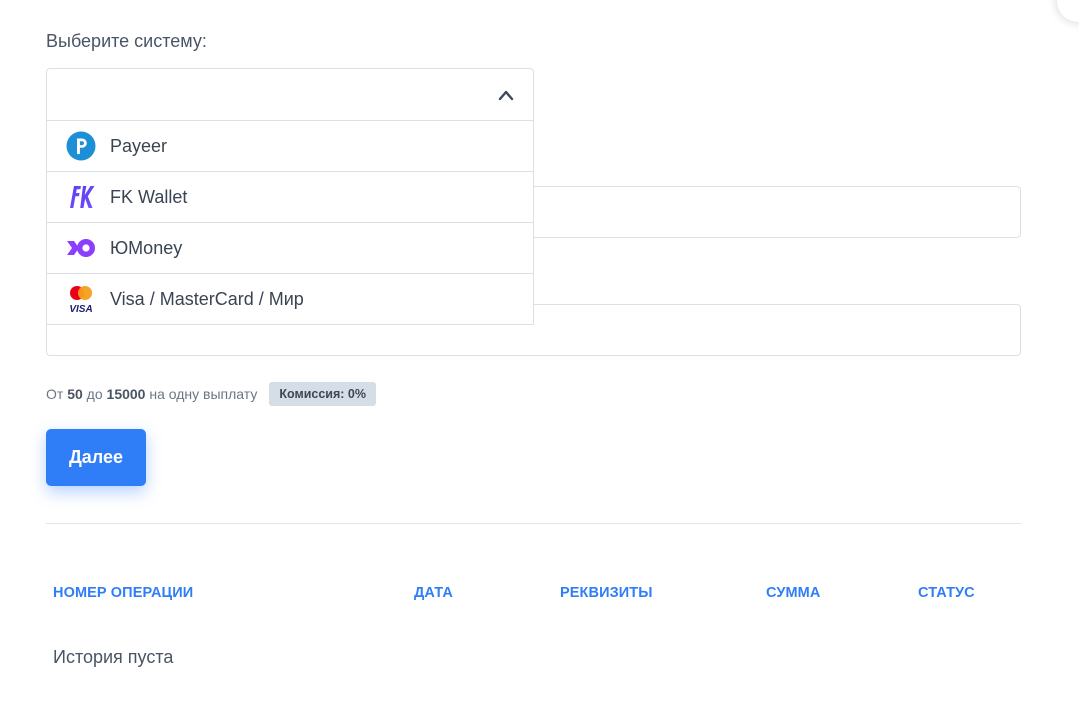 This screenshot has width=1079, height=724. I want to click on limits-min: 50, so click(75, 394).